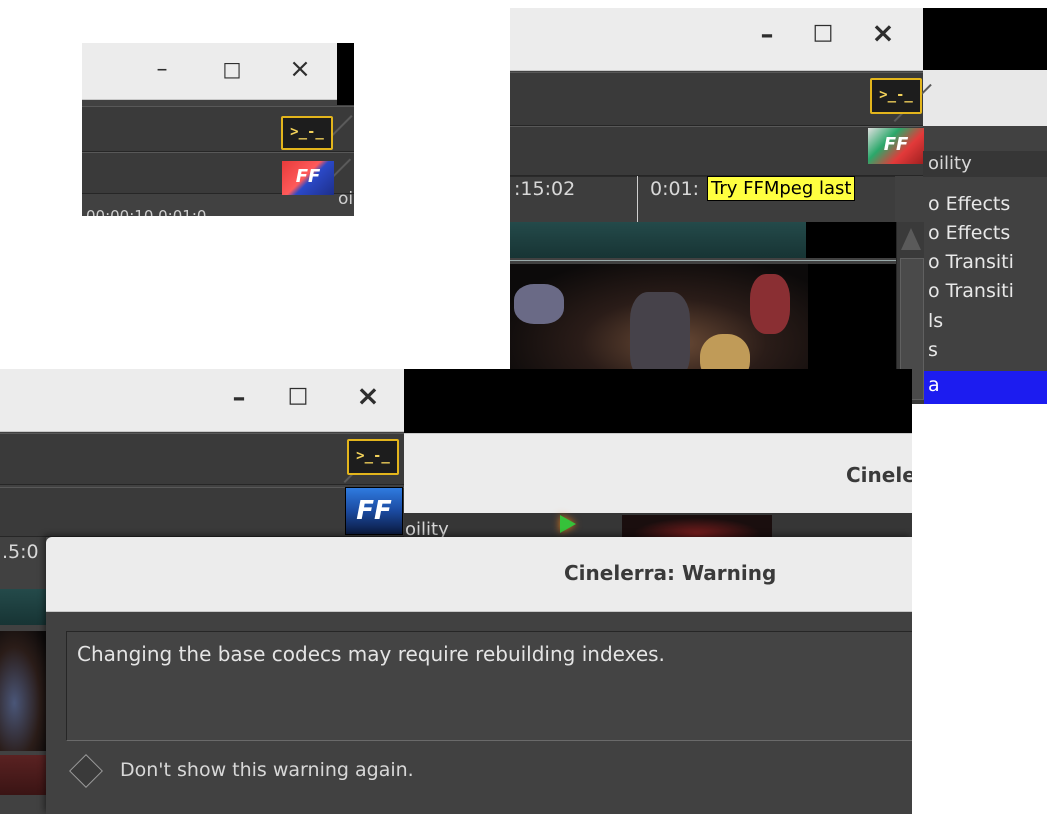 The height and width of the screenshot is (814, 1047). I want to click on selected-resource-row: a, so click(985, 387).